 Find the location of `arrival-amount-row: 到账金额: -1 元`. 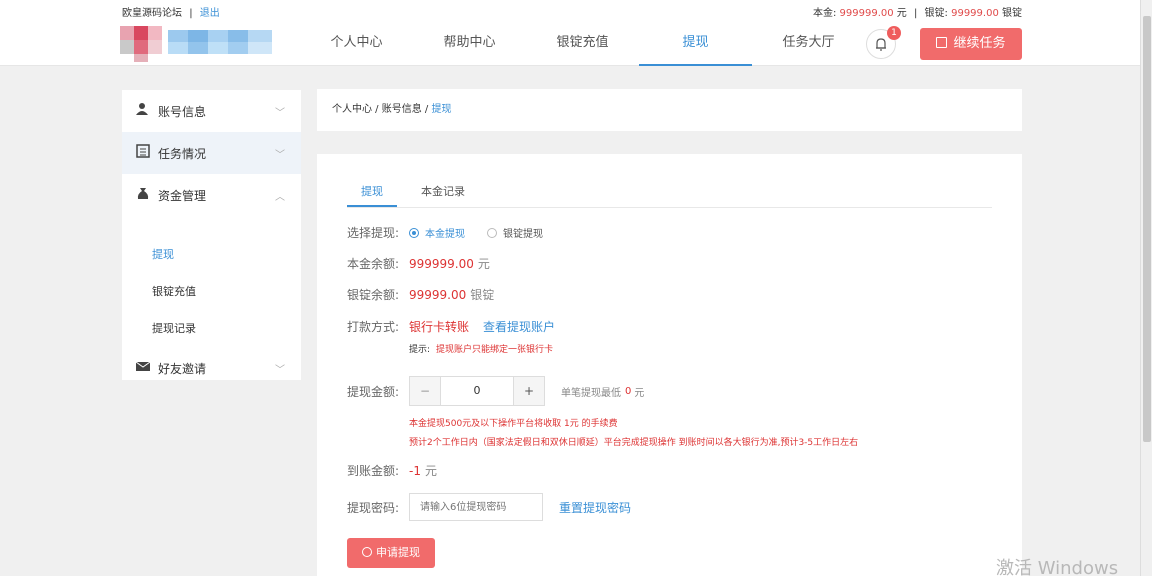

arrival-amount-row: 到账金额: -1 元 is located at coordinates (392, 470).